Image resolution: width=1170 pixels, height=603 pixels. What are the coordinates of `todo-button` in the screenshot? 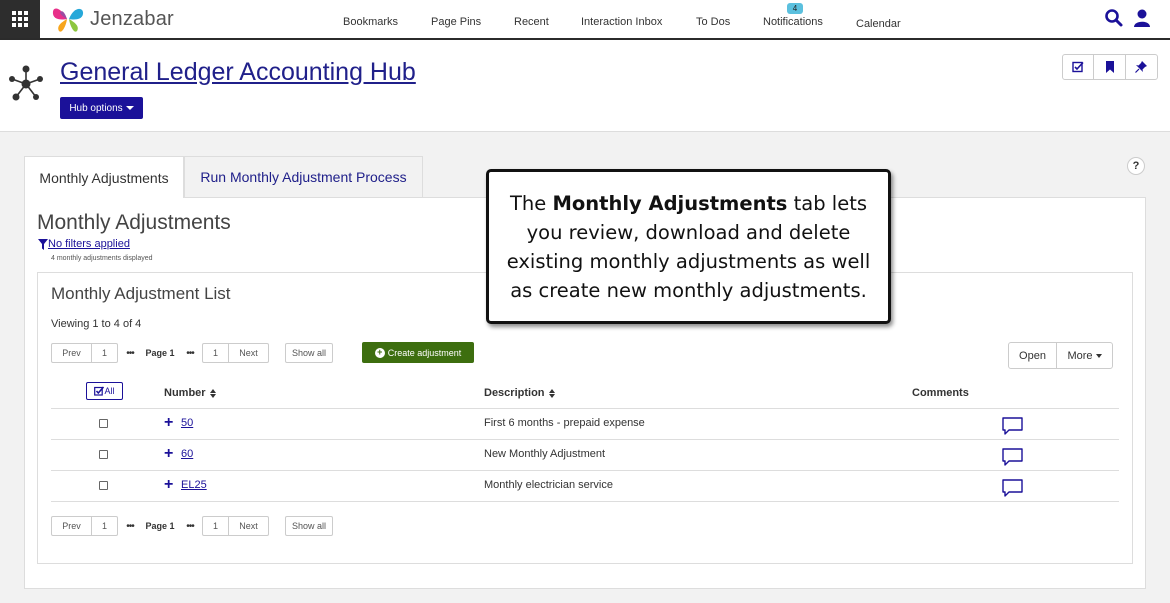 It's located at (1079, 67).